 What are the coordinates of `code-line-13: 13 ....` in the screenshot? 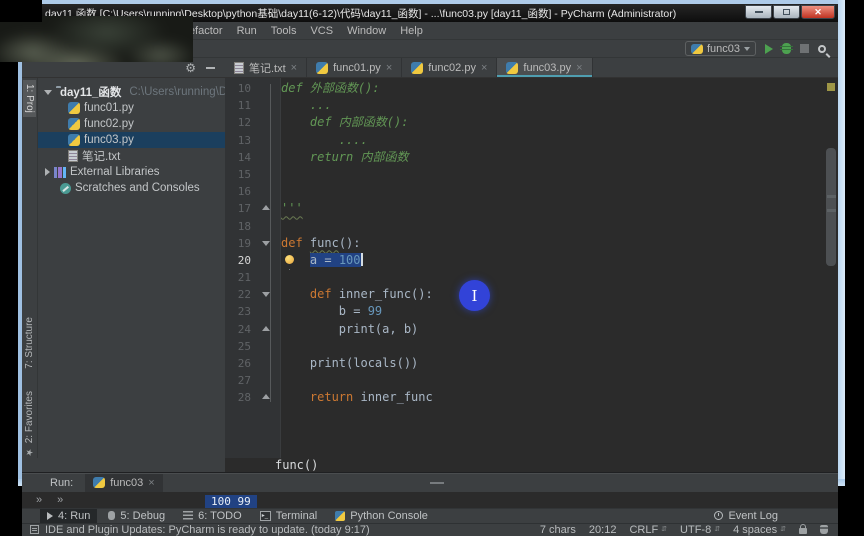 It's located at (524, 140).